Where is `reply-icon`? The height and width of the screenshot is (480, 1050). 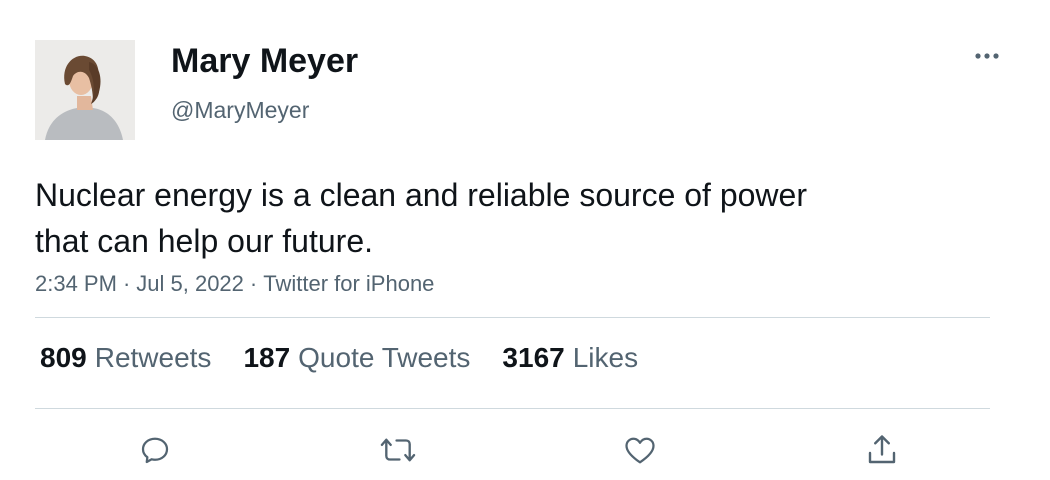
reply-icon is located at coordinates (155, 450).